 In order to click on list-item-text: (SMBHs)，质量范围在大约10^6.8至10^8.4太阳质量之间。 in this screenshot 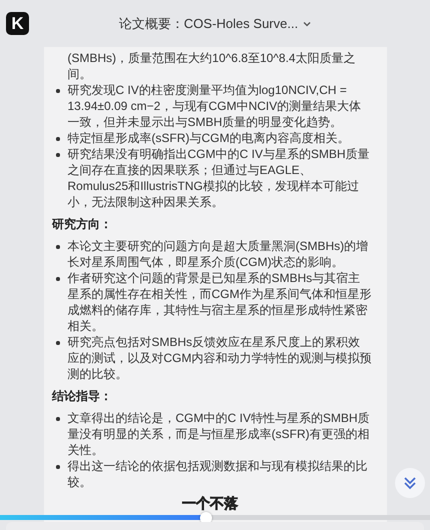, I will do `click(212, 66)`.